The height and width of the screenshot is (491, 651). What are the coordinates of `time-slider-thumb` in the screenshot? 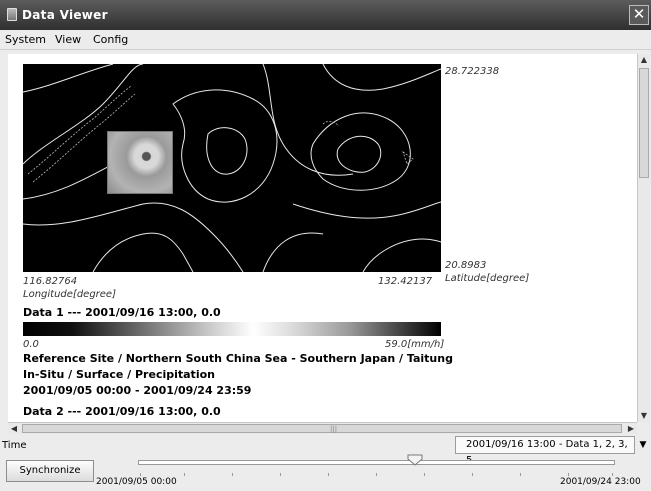 It's located at (415, 460).